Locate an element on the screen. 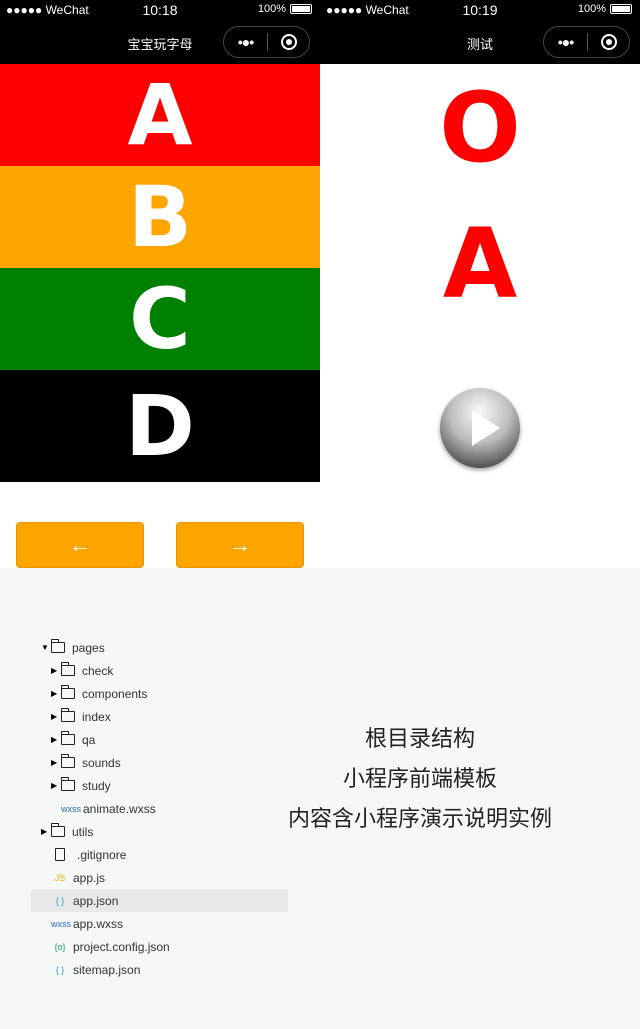  js-file-icon: JS is located at coordinates (60, 877).